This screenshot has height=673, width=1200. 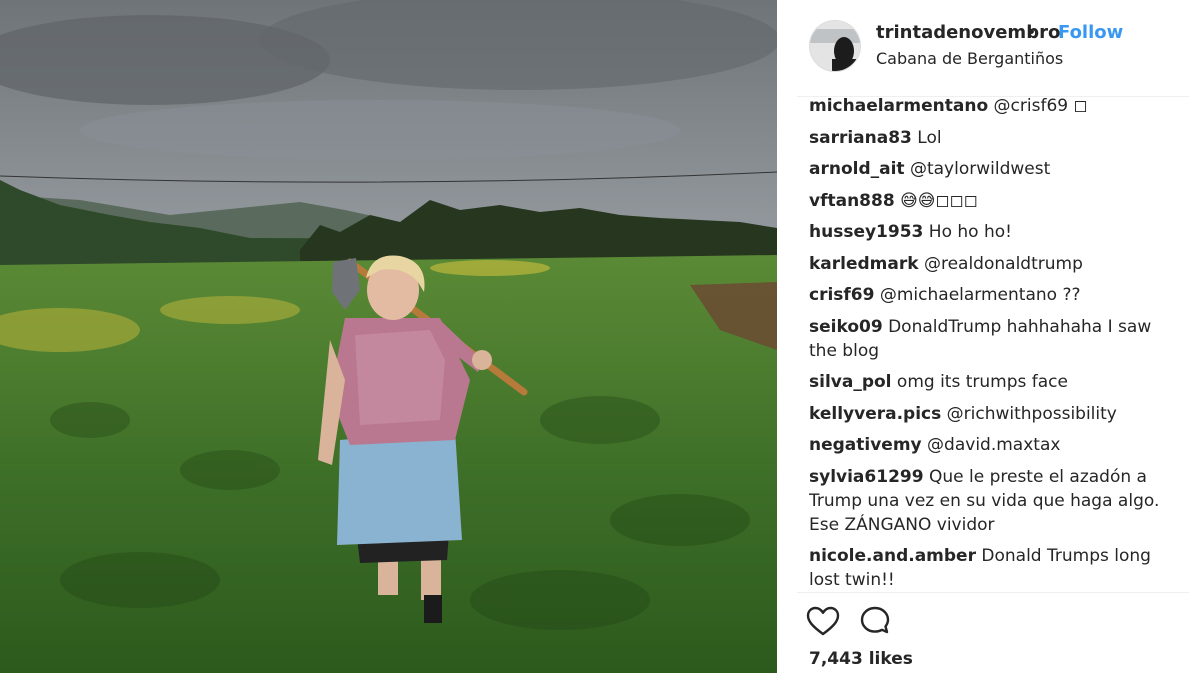 What do you see at coordinates (993, 592) in the screenshot?
I see `actions-divider` at bounding box center [993, 592].